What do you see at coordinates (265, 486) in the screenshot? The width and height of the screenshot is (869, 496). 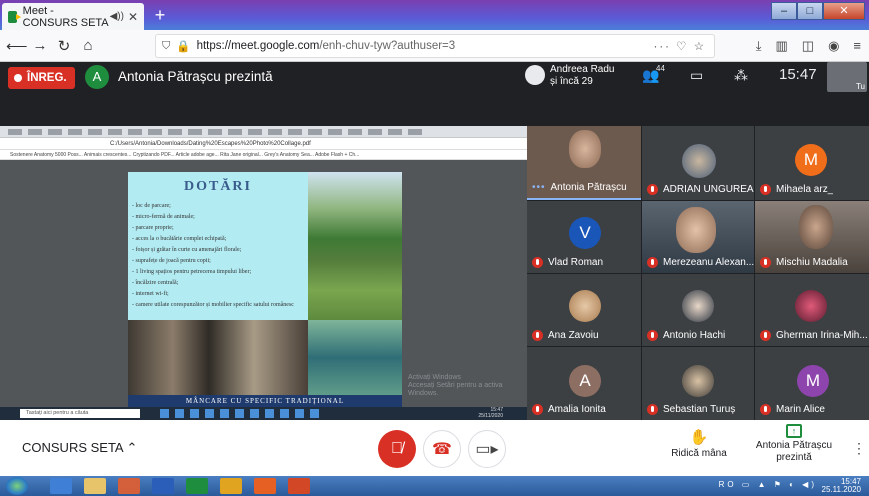 I see `firefox-icon` at bounding box center [265, 486].